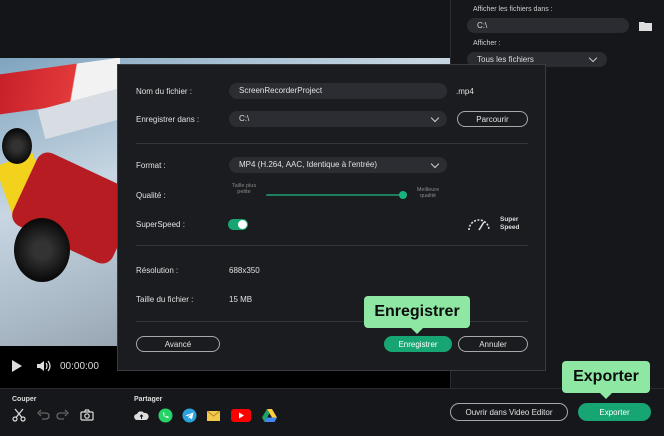 Image resolution: width=664 pixels, height=436 pixels. What do you see at coordinates (213, 415) in the screenshot?
I see `mail-icon` at bounding box center [213, 415].